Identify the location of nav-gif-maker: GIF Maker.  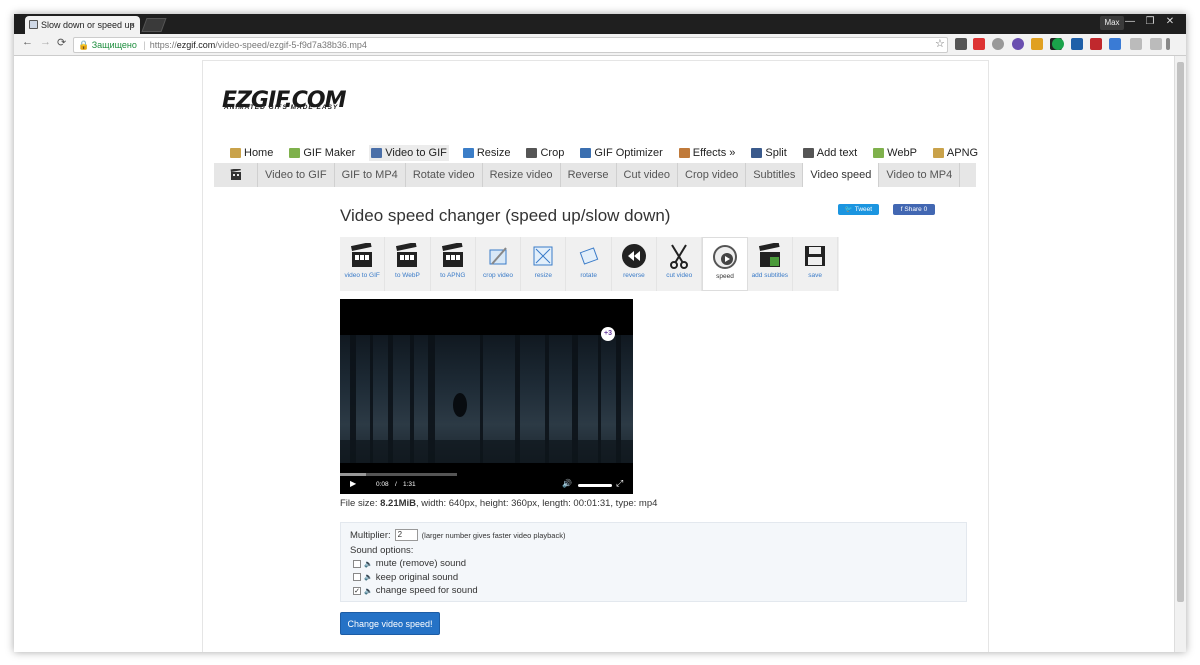
(322, 153).